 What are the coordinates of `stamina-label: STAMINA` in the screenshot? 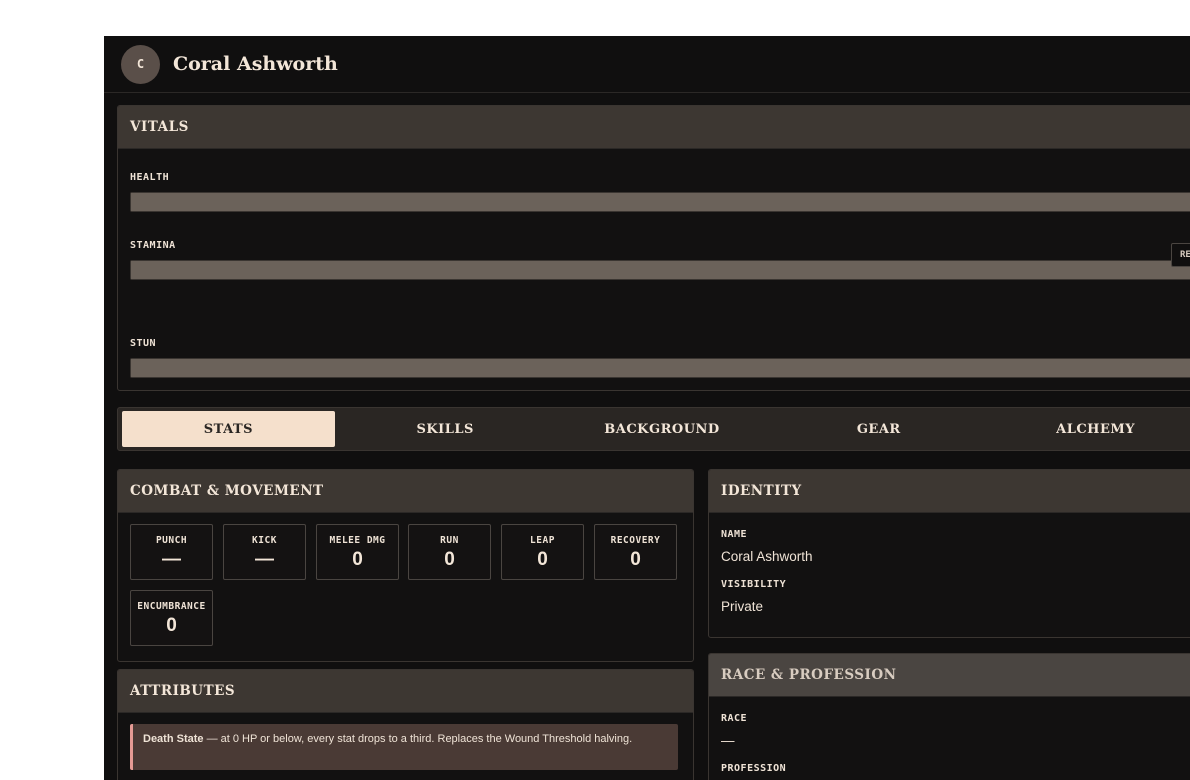 It's located at (153, 245).